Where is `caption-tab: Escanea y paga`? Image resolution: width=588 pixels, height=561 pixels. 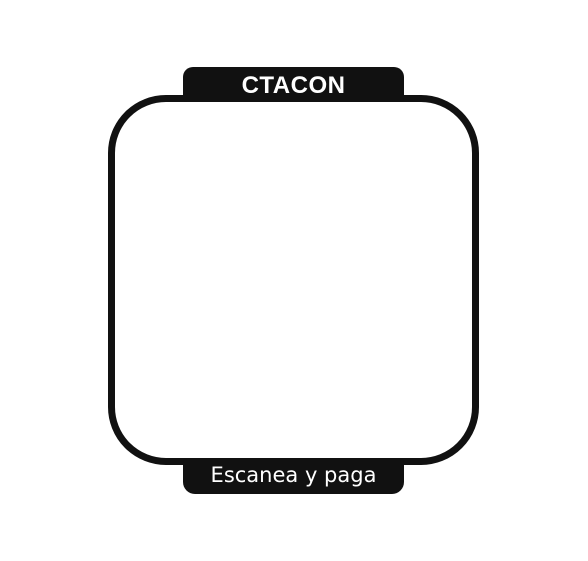
caption-tab: Escanea y paga is located at coordinates (293, 476).